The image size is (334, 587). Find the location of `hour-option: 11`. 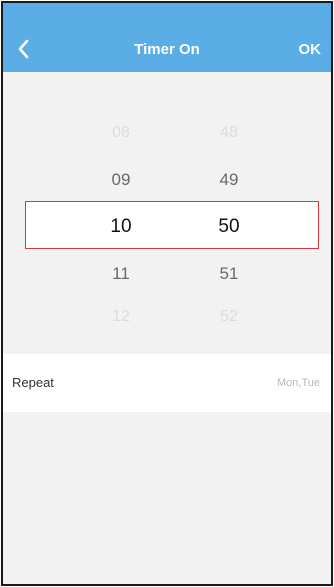

hour-option: 11 is located at coordinates (121, 274).